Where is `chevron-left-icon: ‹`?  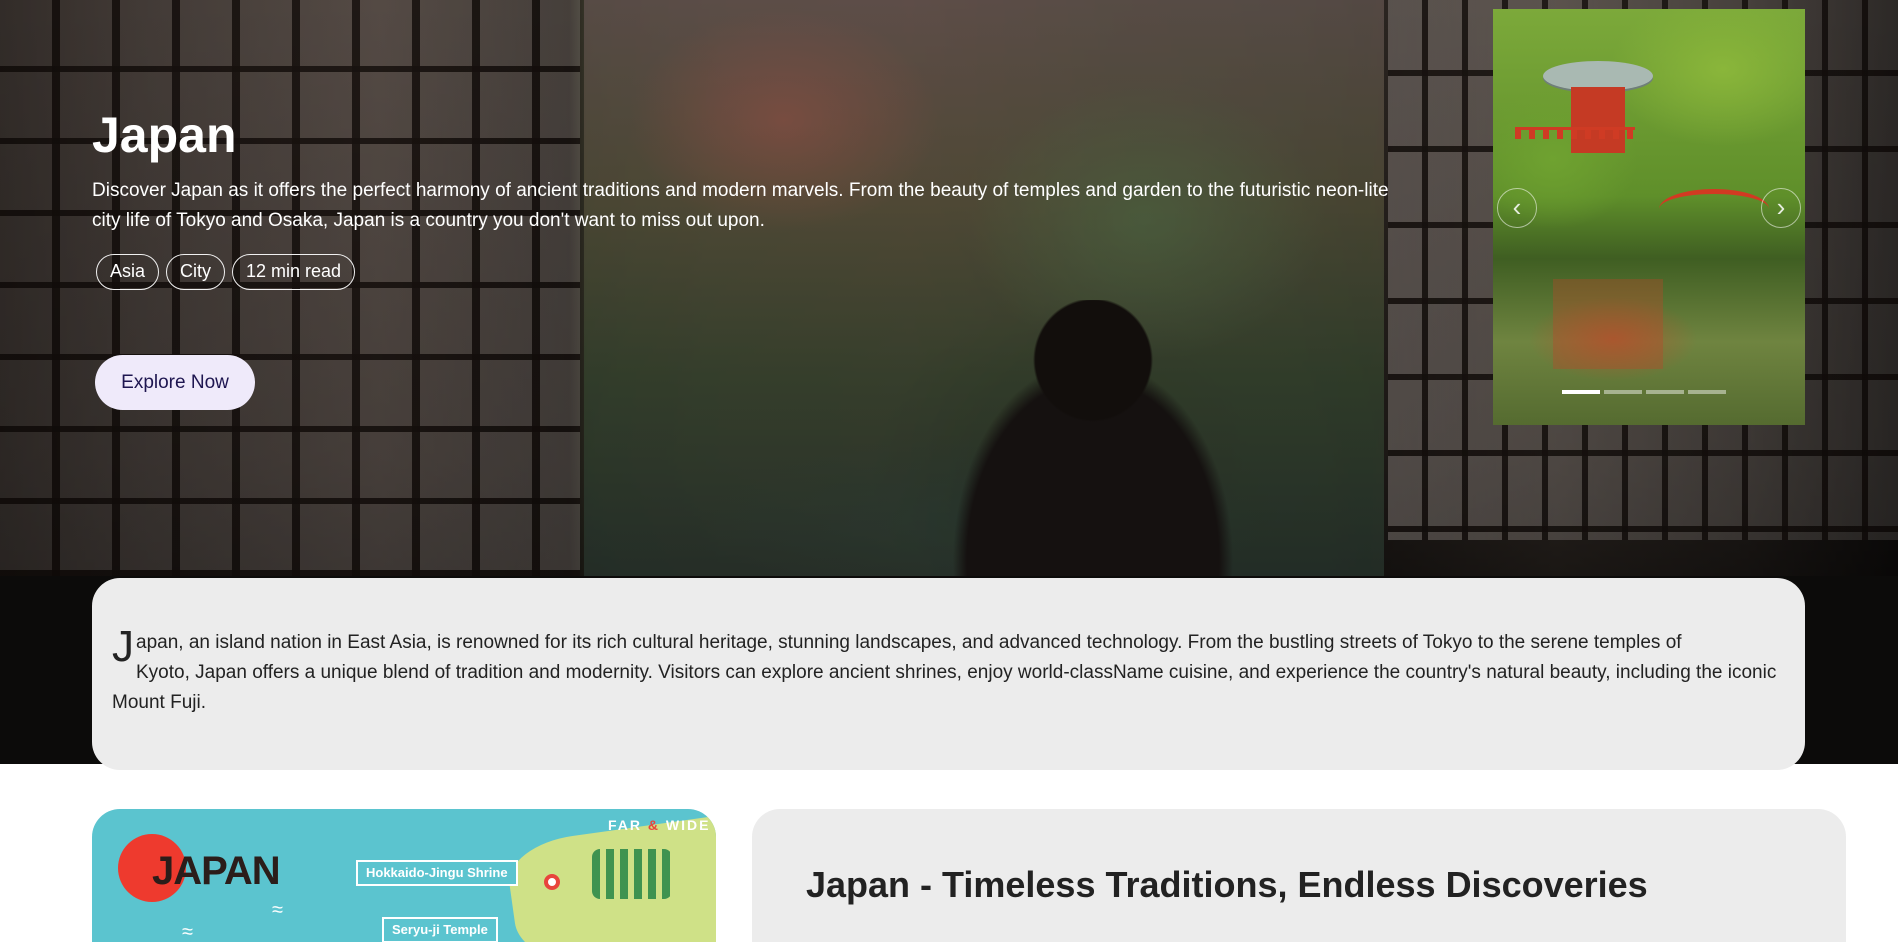
chevron-left-icon: ‹ is located at coordinates (1517, 208).